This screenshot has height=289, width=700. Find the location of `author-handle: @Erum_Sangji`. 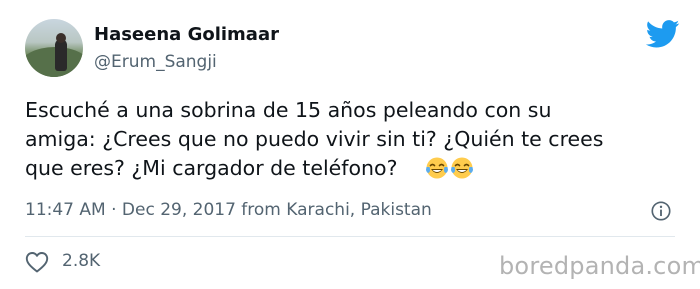

author-handle: @Erum_Sangji is located at coordinates (155, 62).